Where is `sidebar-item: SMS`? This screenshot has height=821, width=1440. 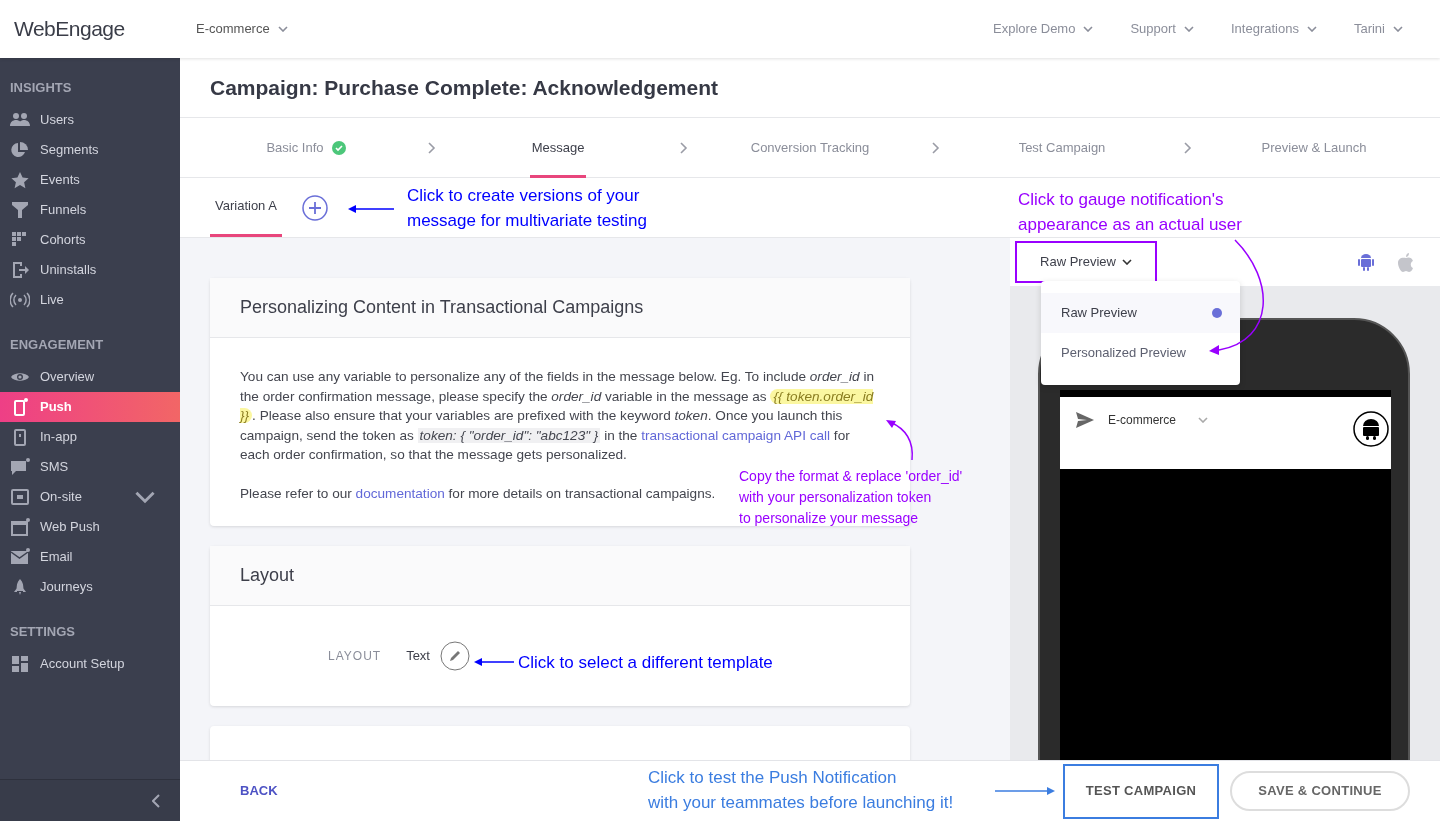
sidebar-item: SMS is located at coordinates (90, 467).